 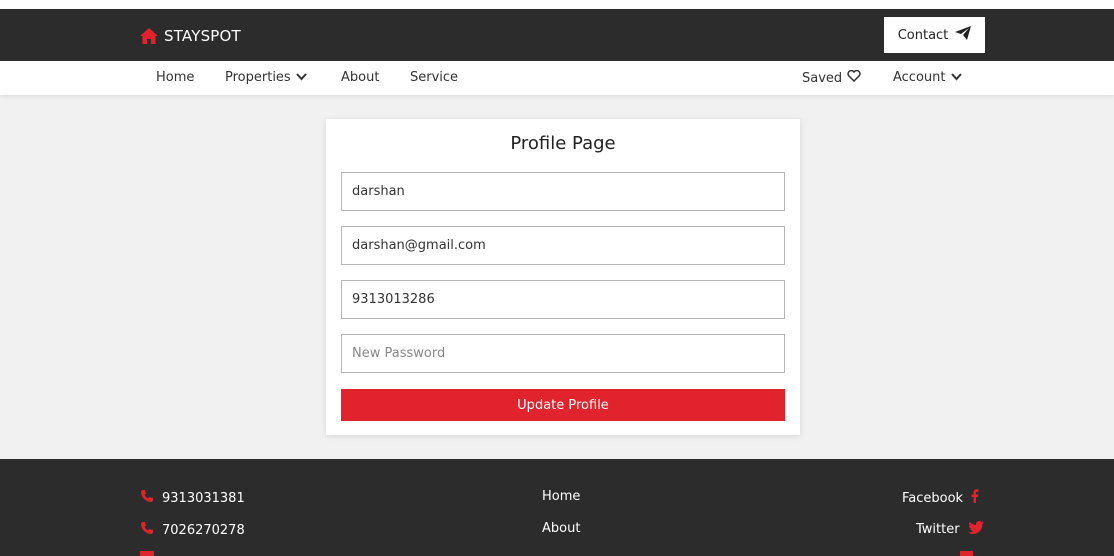 What do you see at coordinates (563, 245) in the screenshot?
I see `email-field` at bounding box center [563, 245].